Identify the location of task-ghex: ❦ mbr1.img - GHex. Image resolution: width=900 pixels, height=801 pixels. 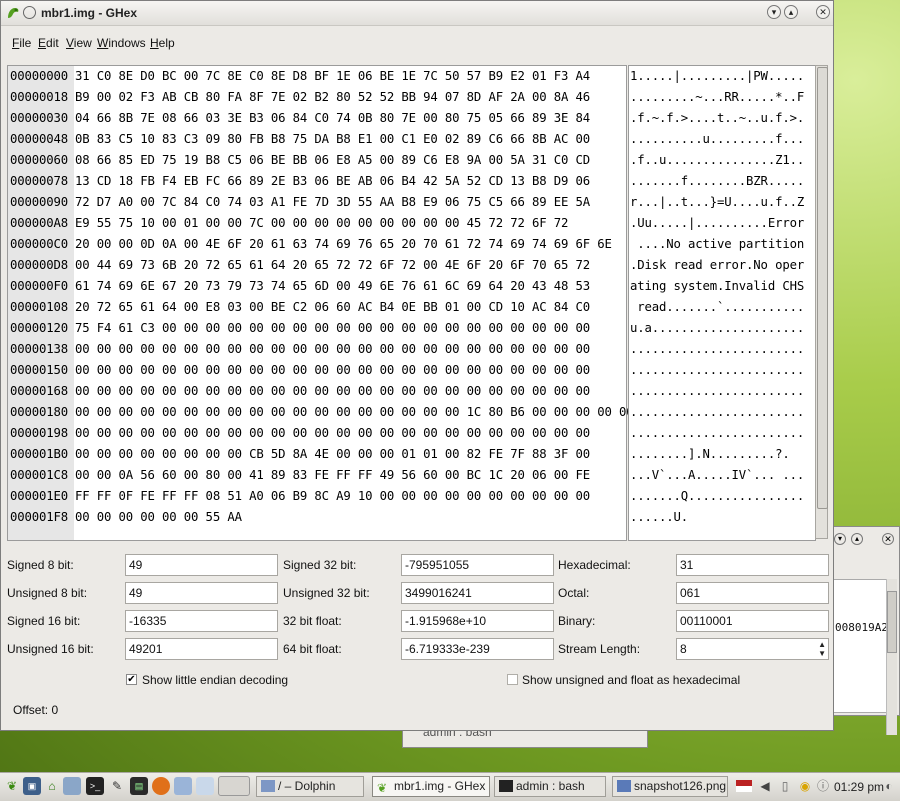
(431, 786).